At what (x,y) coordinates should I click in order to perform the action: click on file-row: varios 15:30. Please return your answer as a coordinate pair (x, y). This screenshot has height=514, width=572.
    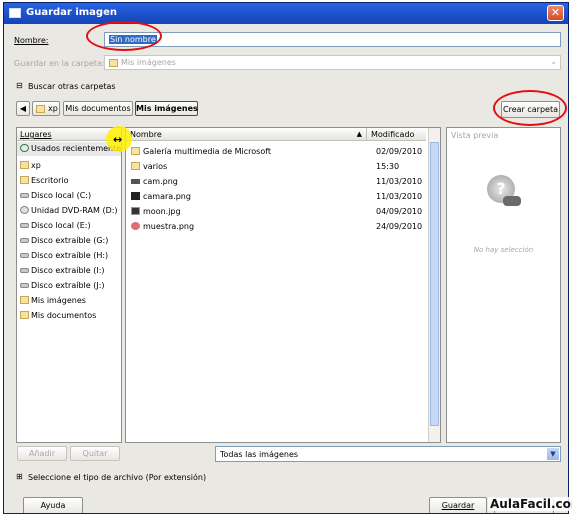
    Looking at the image, I should click on (276, 167).